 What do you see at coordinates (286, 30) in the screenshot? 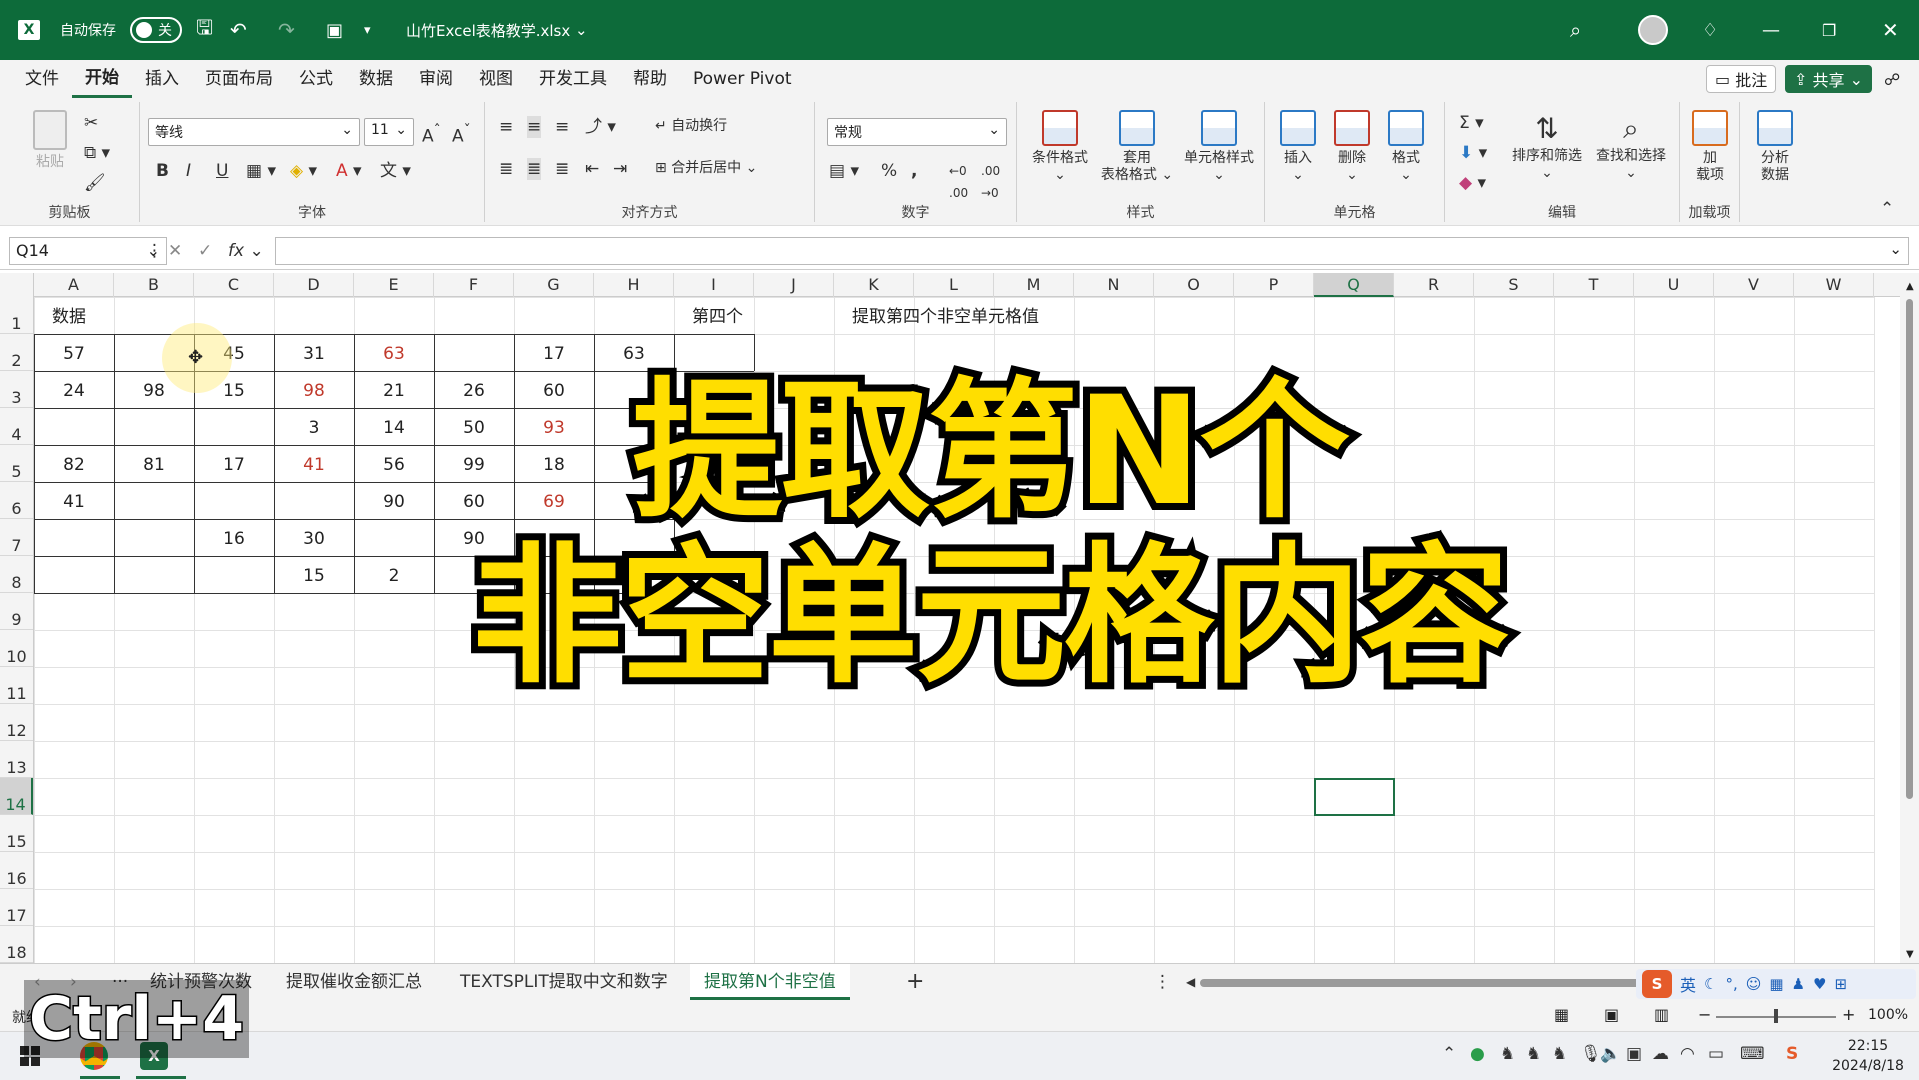
I see `redo-icon: ↷` at bounding box center [286, 30].